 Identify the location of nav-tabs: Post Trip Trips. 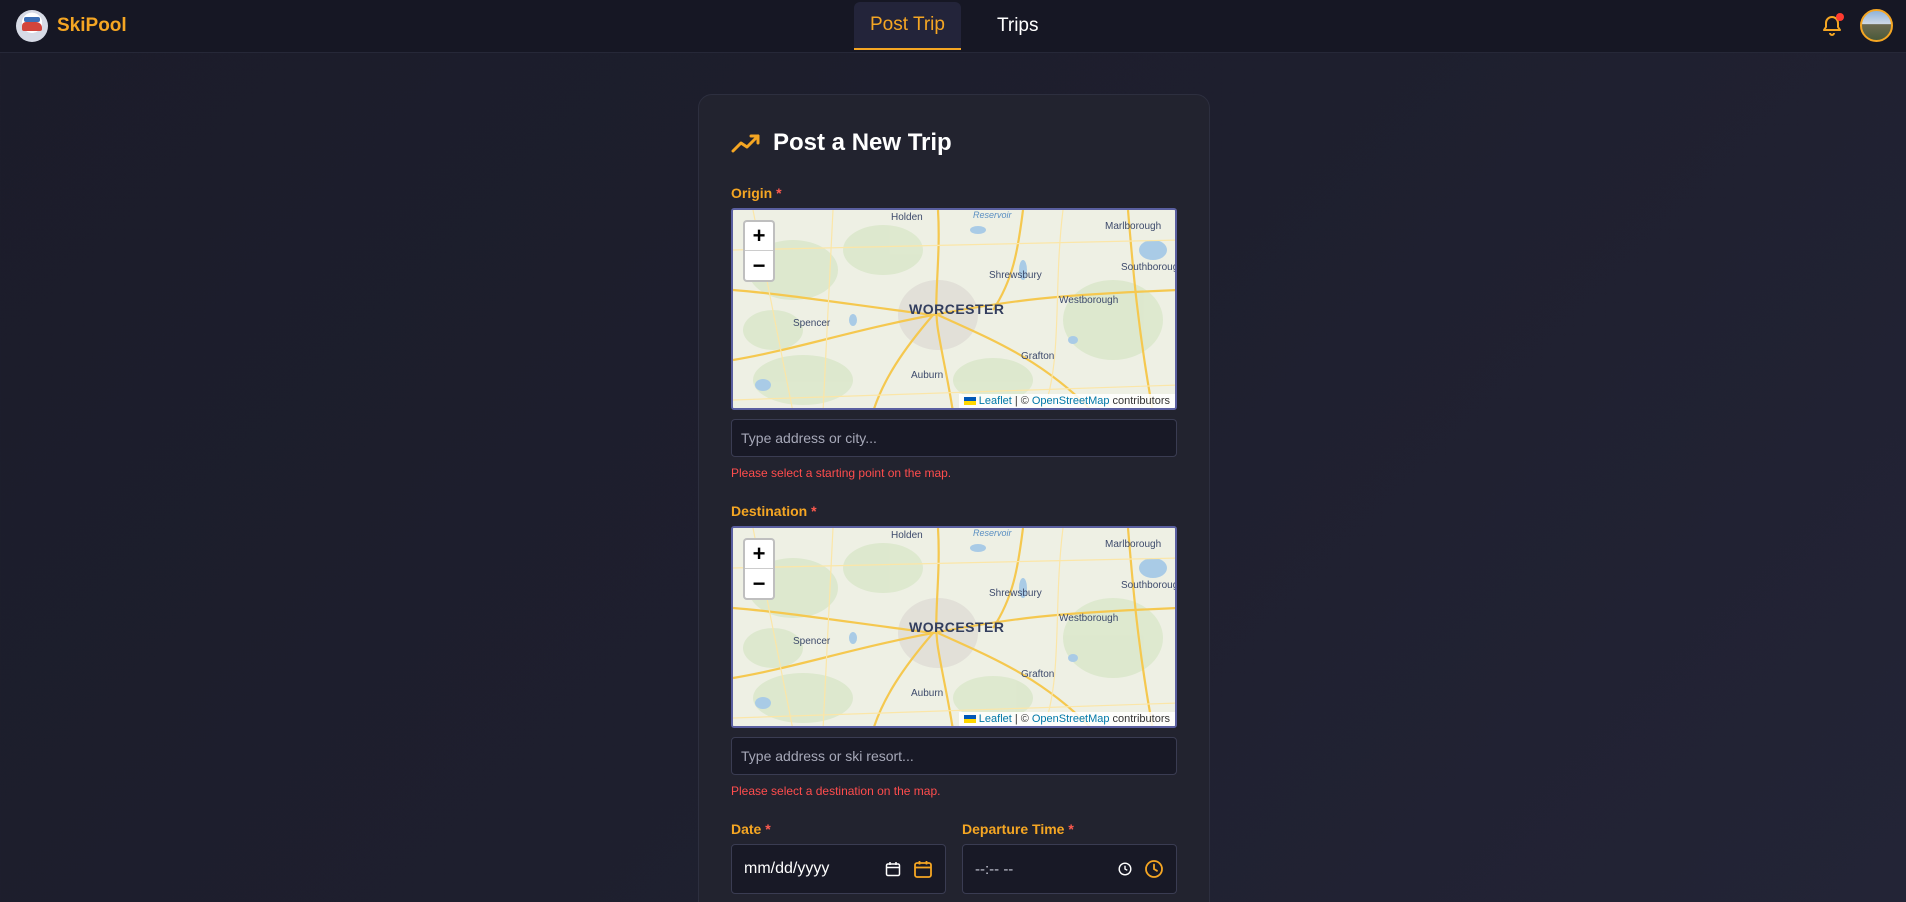
(954, 26).